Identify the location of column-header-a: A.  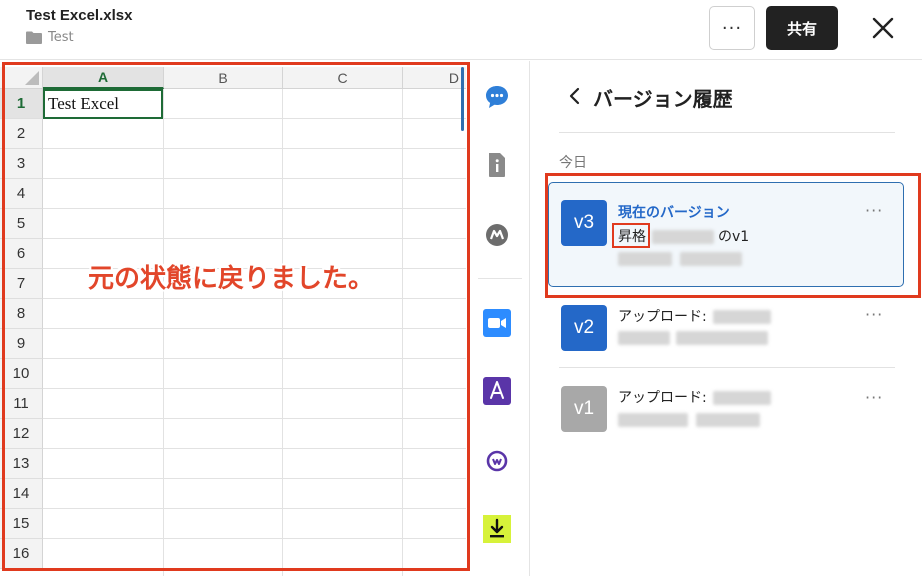
(103, 78).